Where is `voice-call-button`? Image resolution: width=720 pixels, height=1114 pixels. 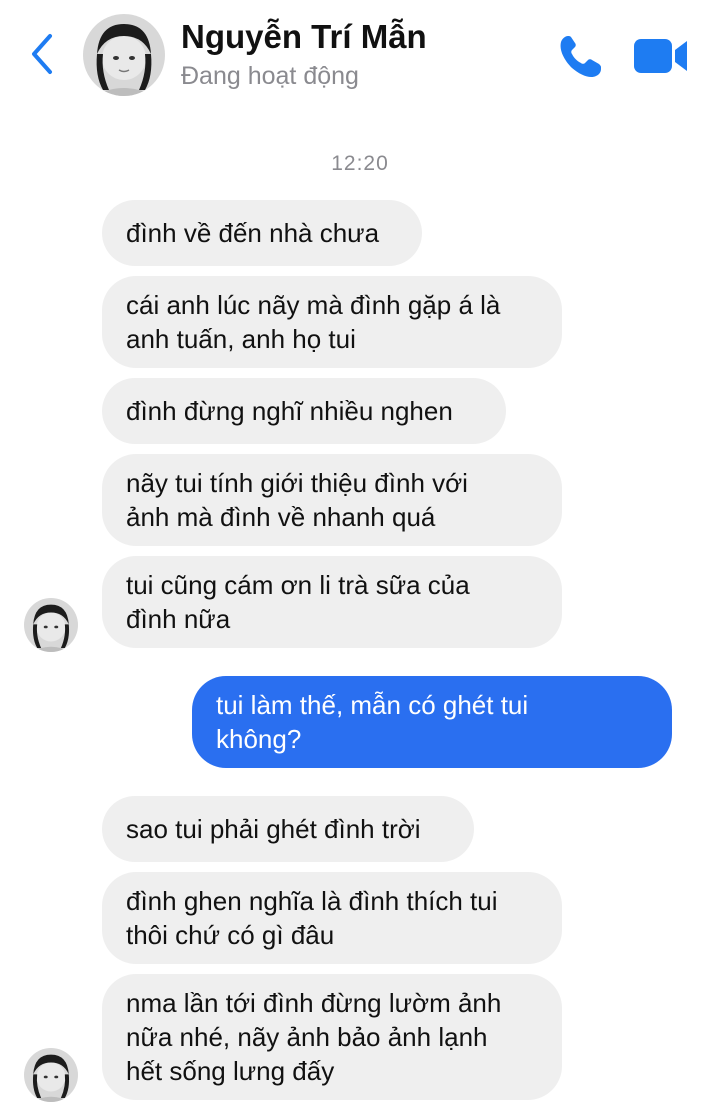
voice-call-button is located at coordinates (580, 56).